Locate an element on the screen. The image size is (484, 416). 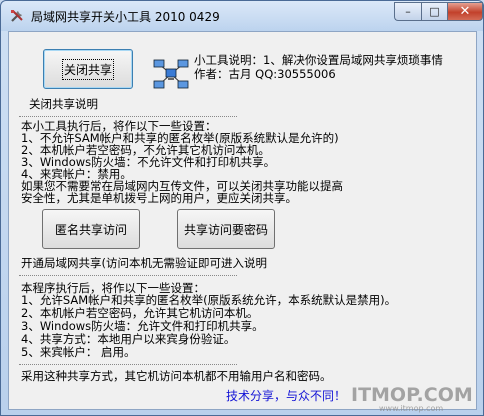
anonymous-share-label: 匿名共享访问 is located at coordinates (90, 229).